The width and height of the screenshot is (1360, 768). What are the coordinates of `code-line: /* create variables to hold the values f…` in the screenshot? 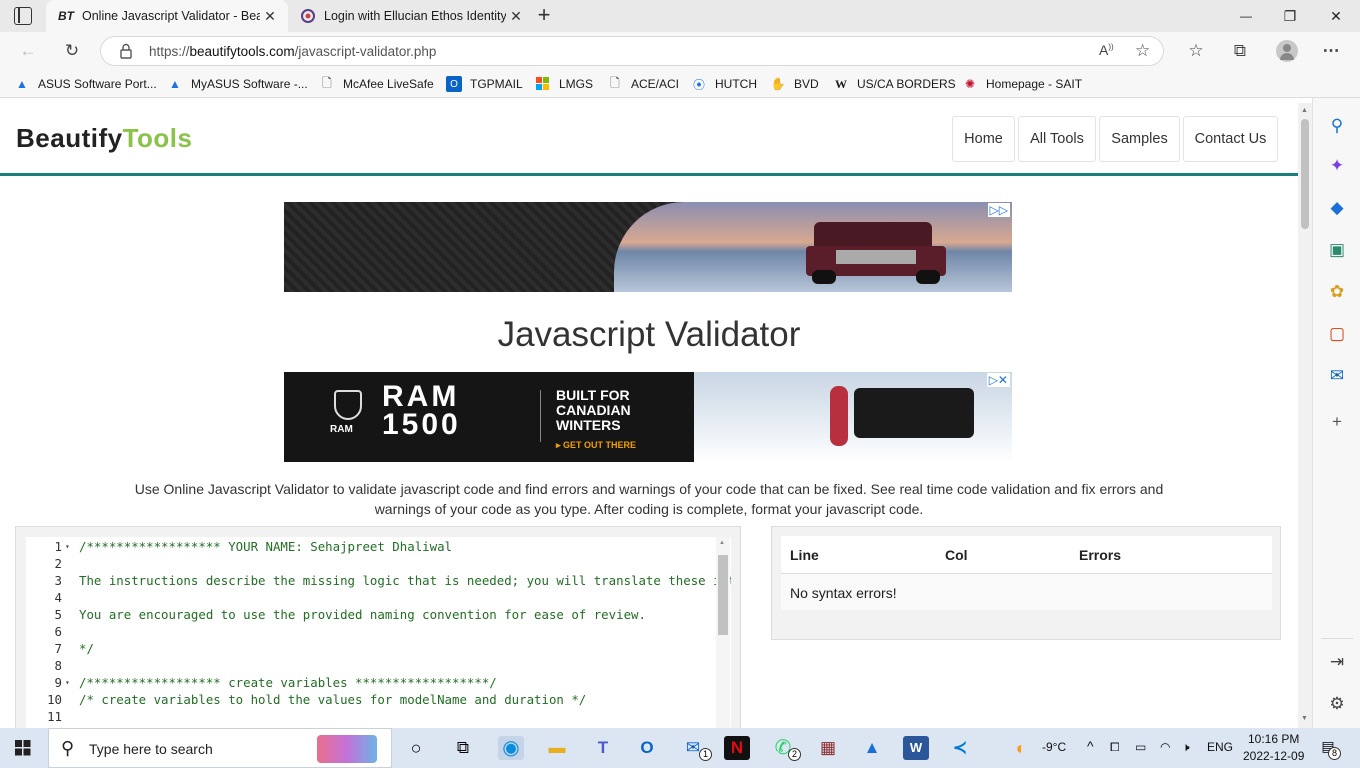 It's located at (332, 699).